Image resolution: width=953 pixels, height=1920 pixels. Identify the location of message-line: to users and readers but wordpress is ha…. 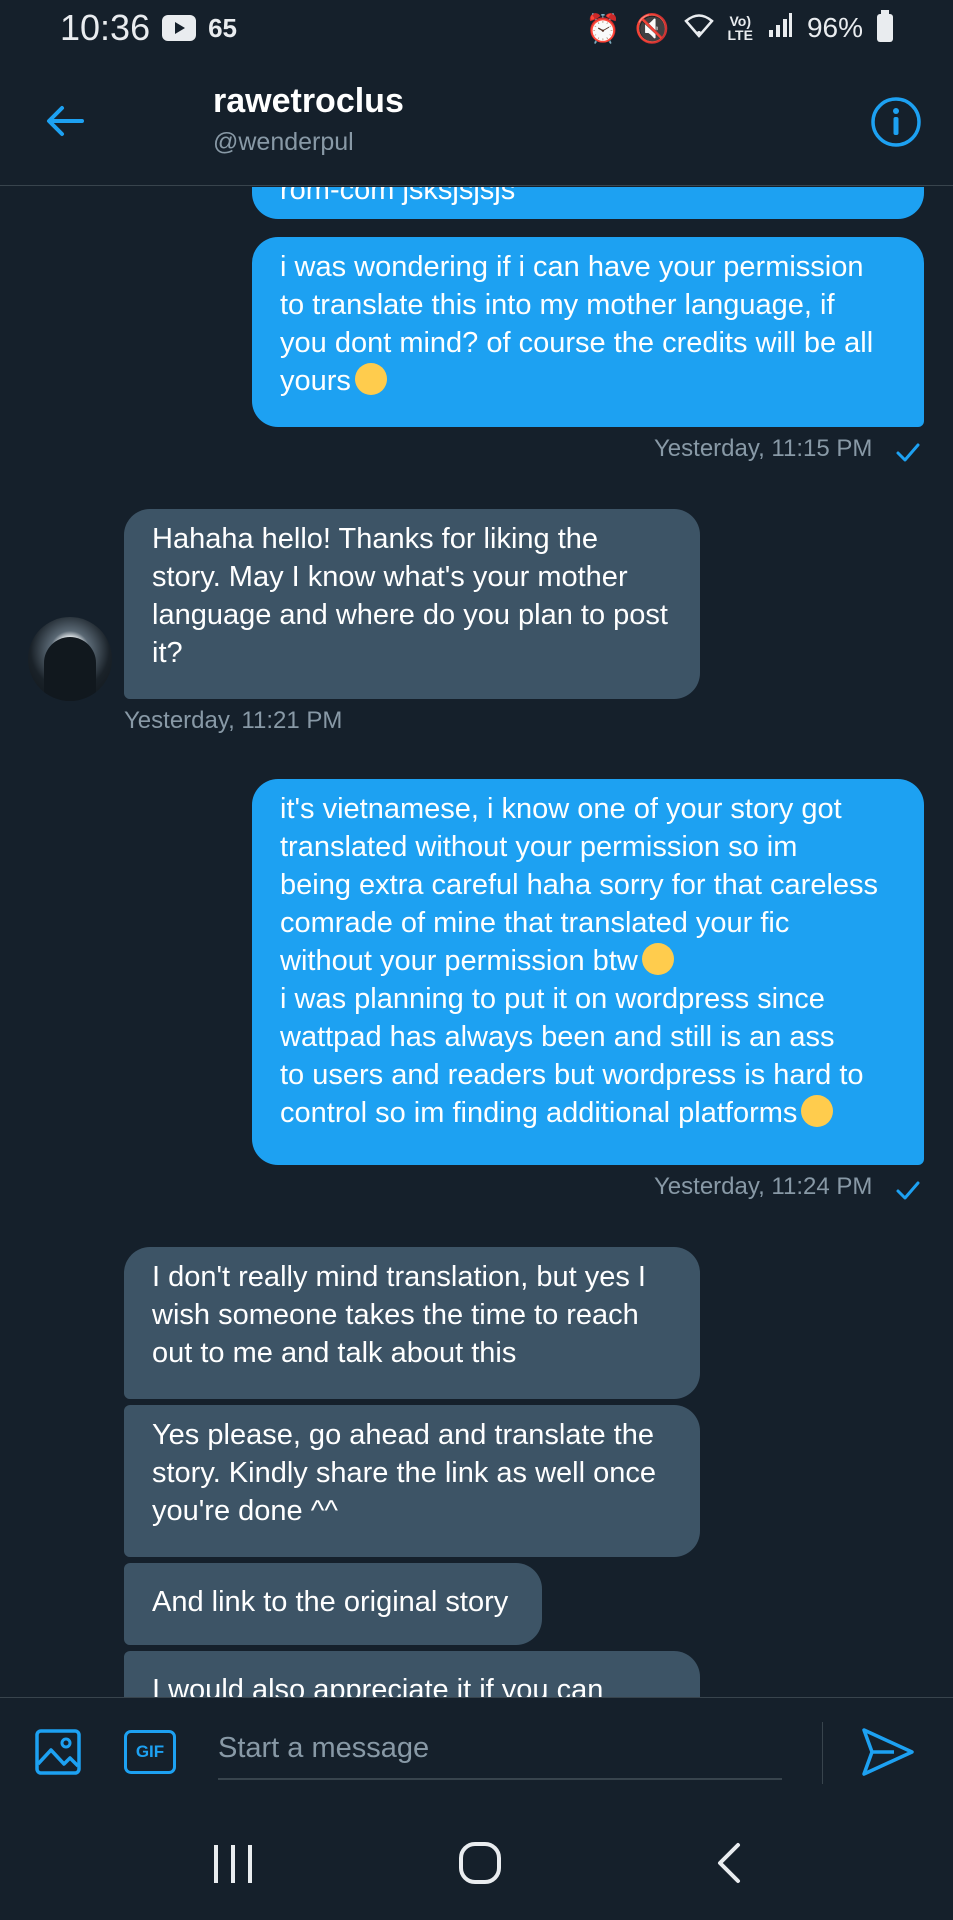
(572, 1075).